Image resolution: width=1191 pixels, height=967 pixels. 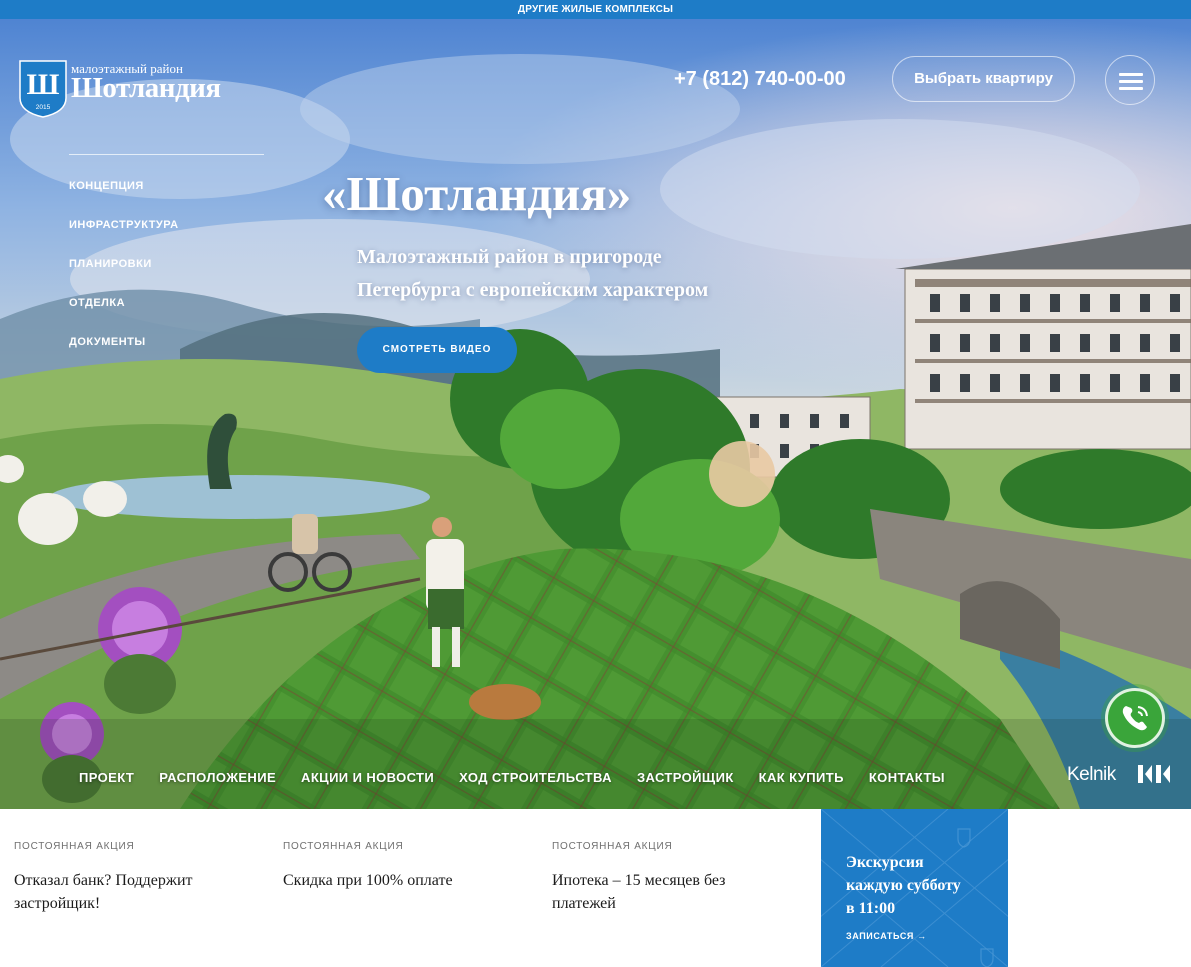 What do you see at coordinates (685, 778) in the screenshot?
I see `main-nav-item-developer: ЗАСТРОЙЩИК` at bounding box center [685, 778].